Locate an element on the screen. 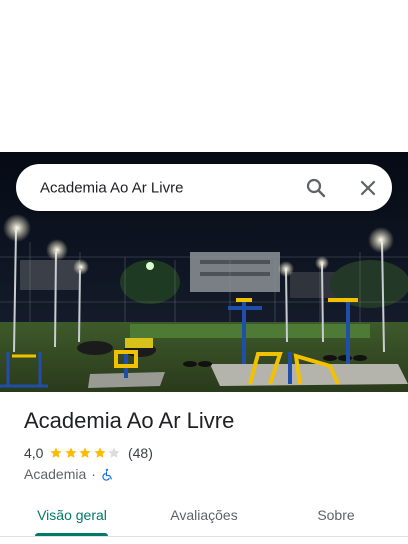 The width and height of the screenshot is (408, 544). place-tabs: Visão geral Avaliações Sobre is located at coordinates (204, 520).